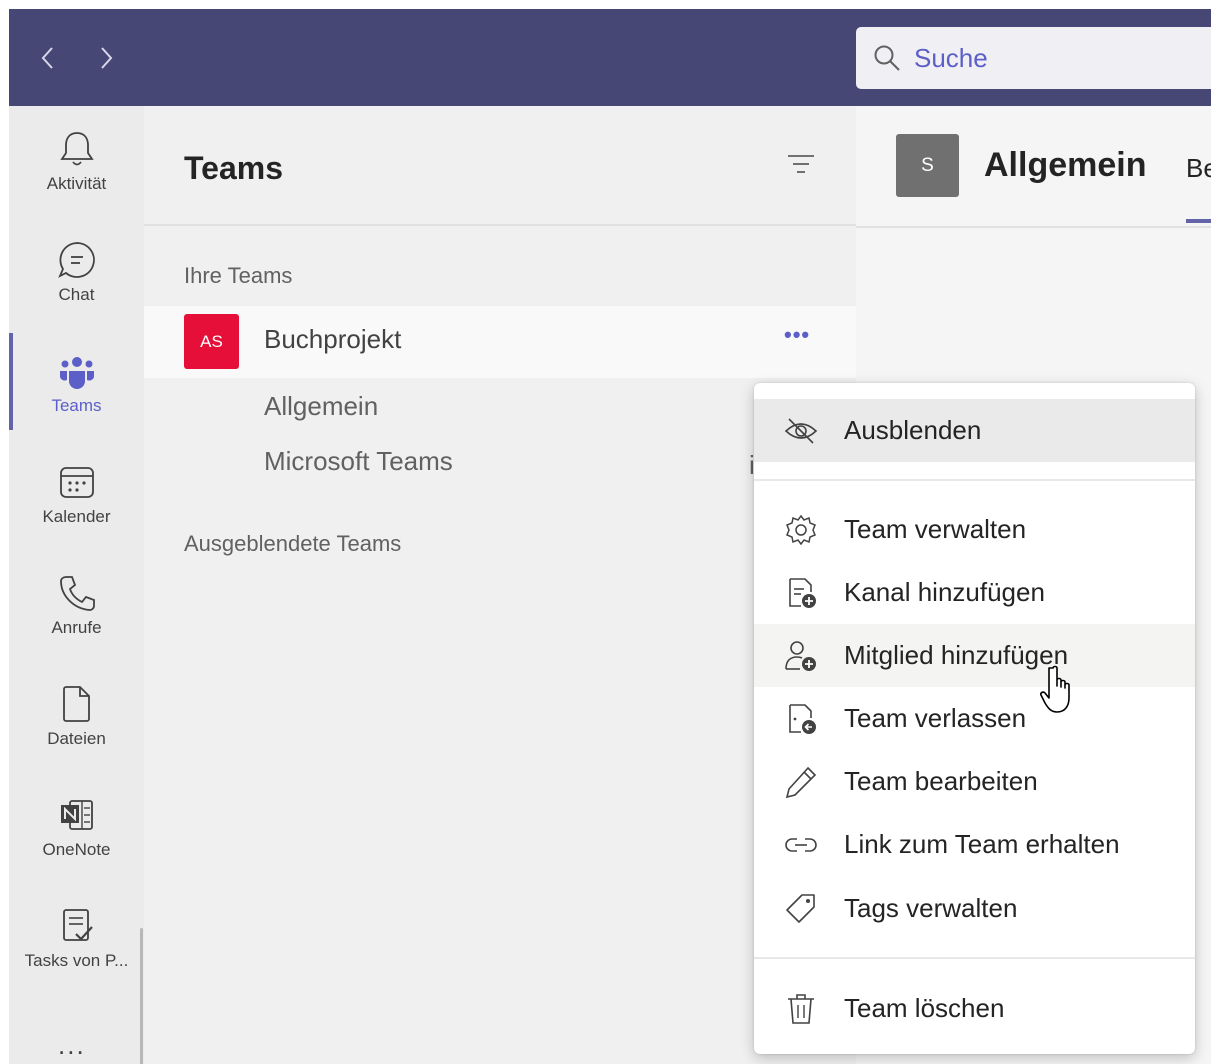 Image resolution: width=1211 pixels, height=1064 pixels. What do you see at coordinates (76, 849) in the screenshot?
I see `rail-item-label: OneNote` at bounding box center [76, 849].